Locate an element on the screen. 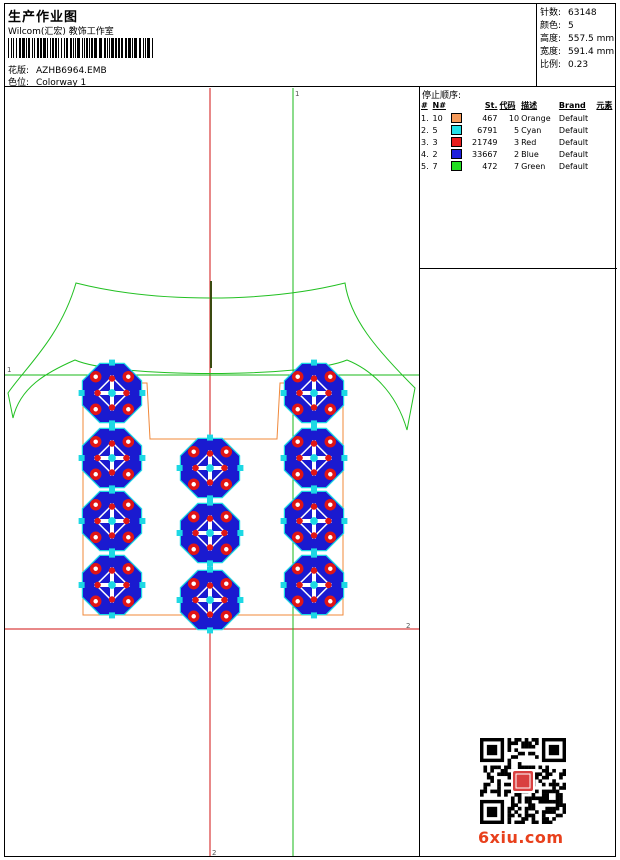 Image resolution: width=620 pixels, height=860 pixels. col-brand: Brand is located at coordinates (572, 105).